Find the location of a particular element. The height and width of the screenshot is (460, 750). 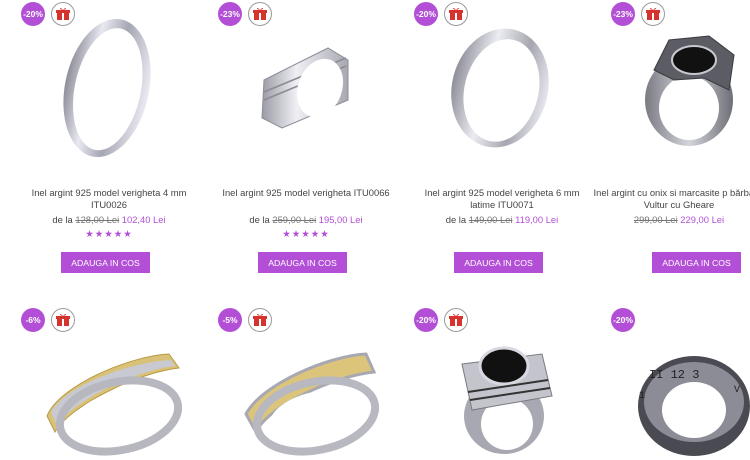

old-price: 149,00 Lei is located at coordinates (490, 219).